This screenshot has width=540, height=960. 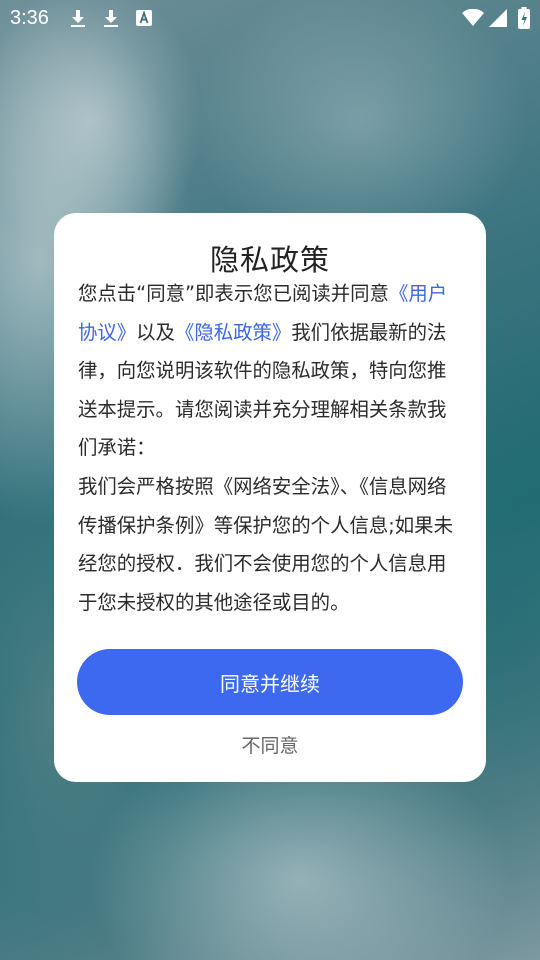 What do you see at coordinates (473, 19) in the screenshot?
I see `wifi-icon` at bounding box center [473, 19].